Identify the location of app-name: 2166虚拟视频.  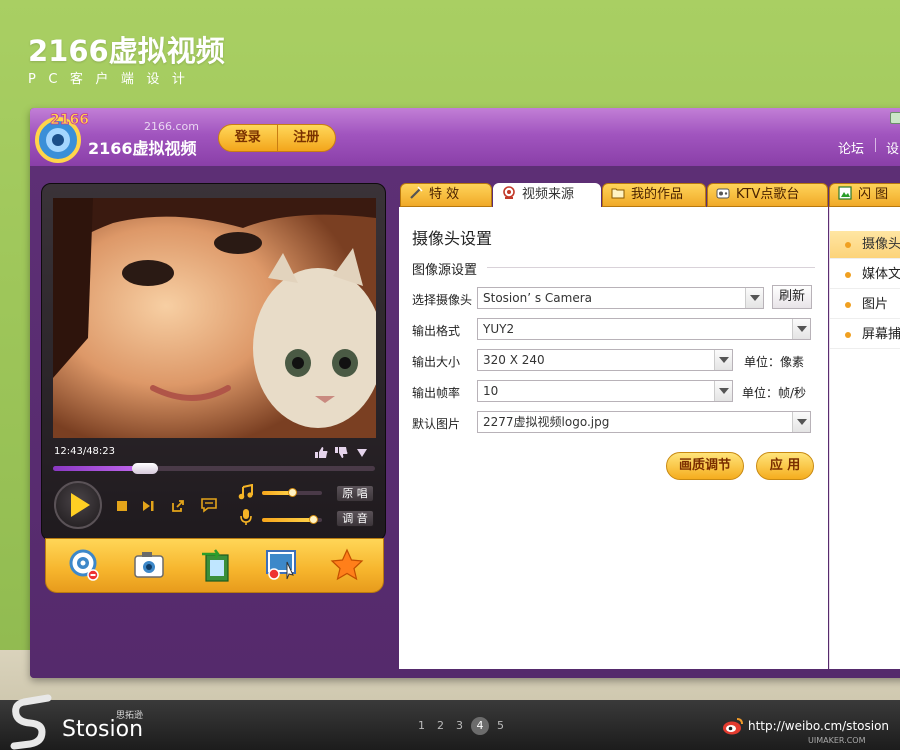
(142, 148).